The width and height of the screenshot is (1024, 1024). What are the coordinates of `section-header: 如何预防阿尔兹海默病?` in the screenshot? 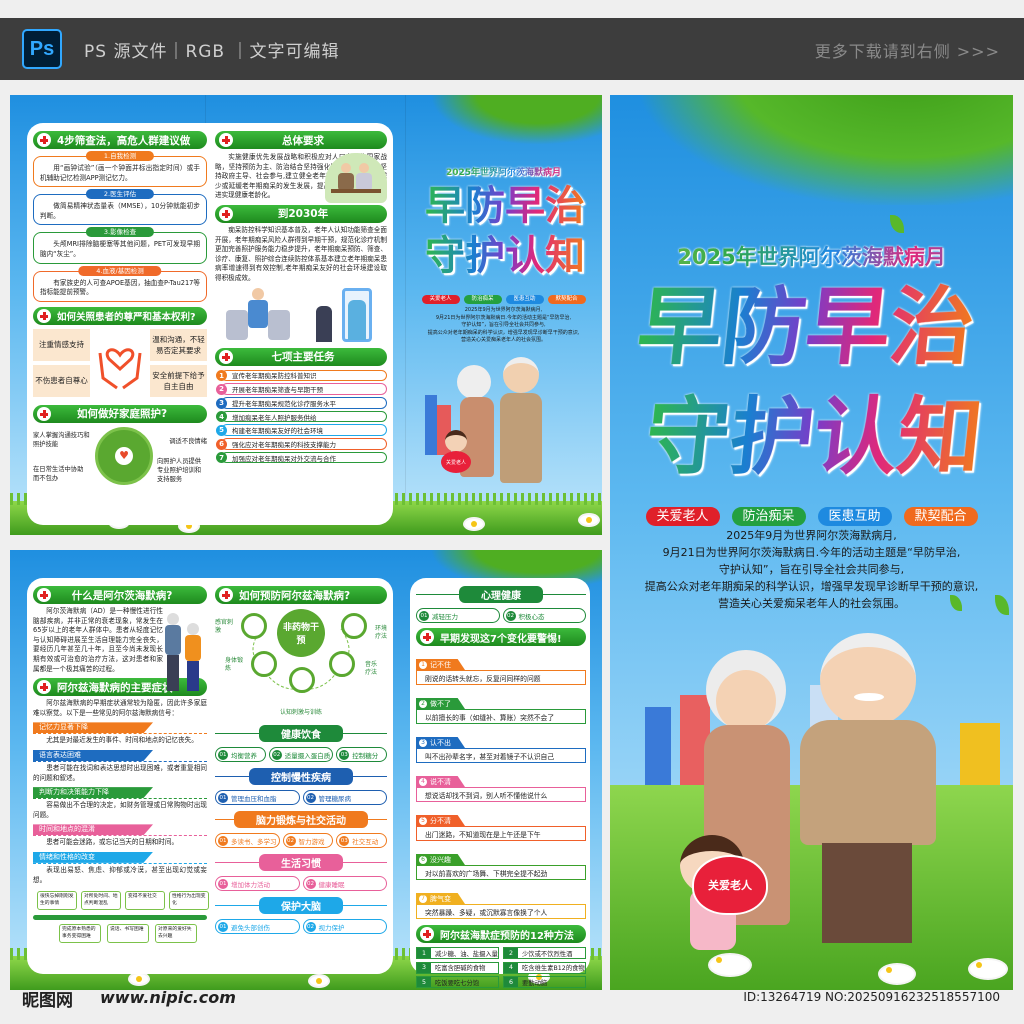 It's located at (301, 595).